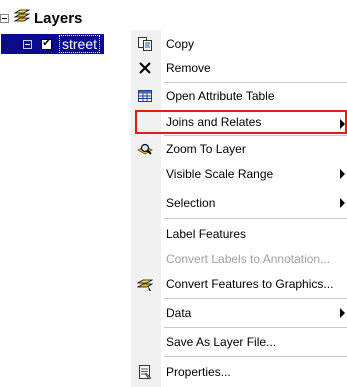  I want to click on menu-item-selection: Selection, so click(239, 203).